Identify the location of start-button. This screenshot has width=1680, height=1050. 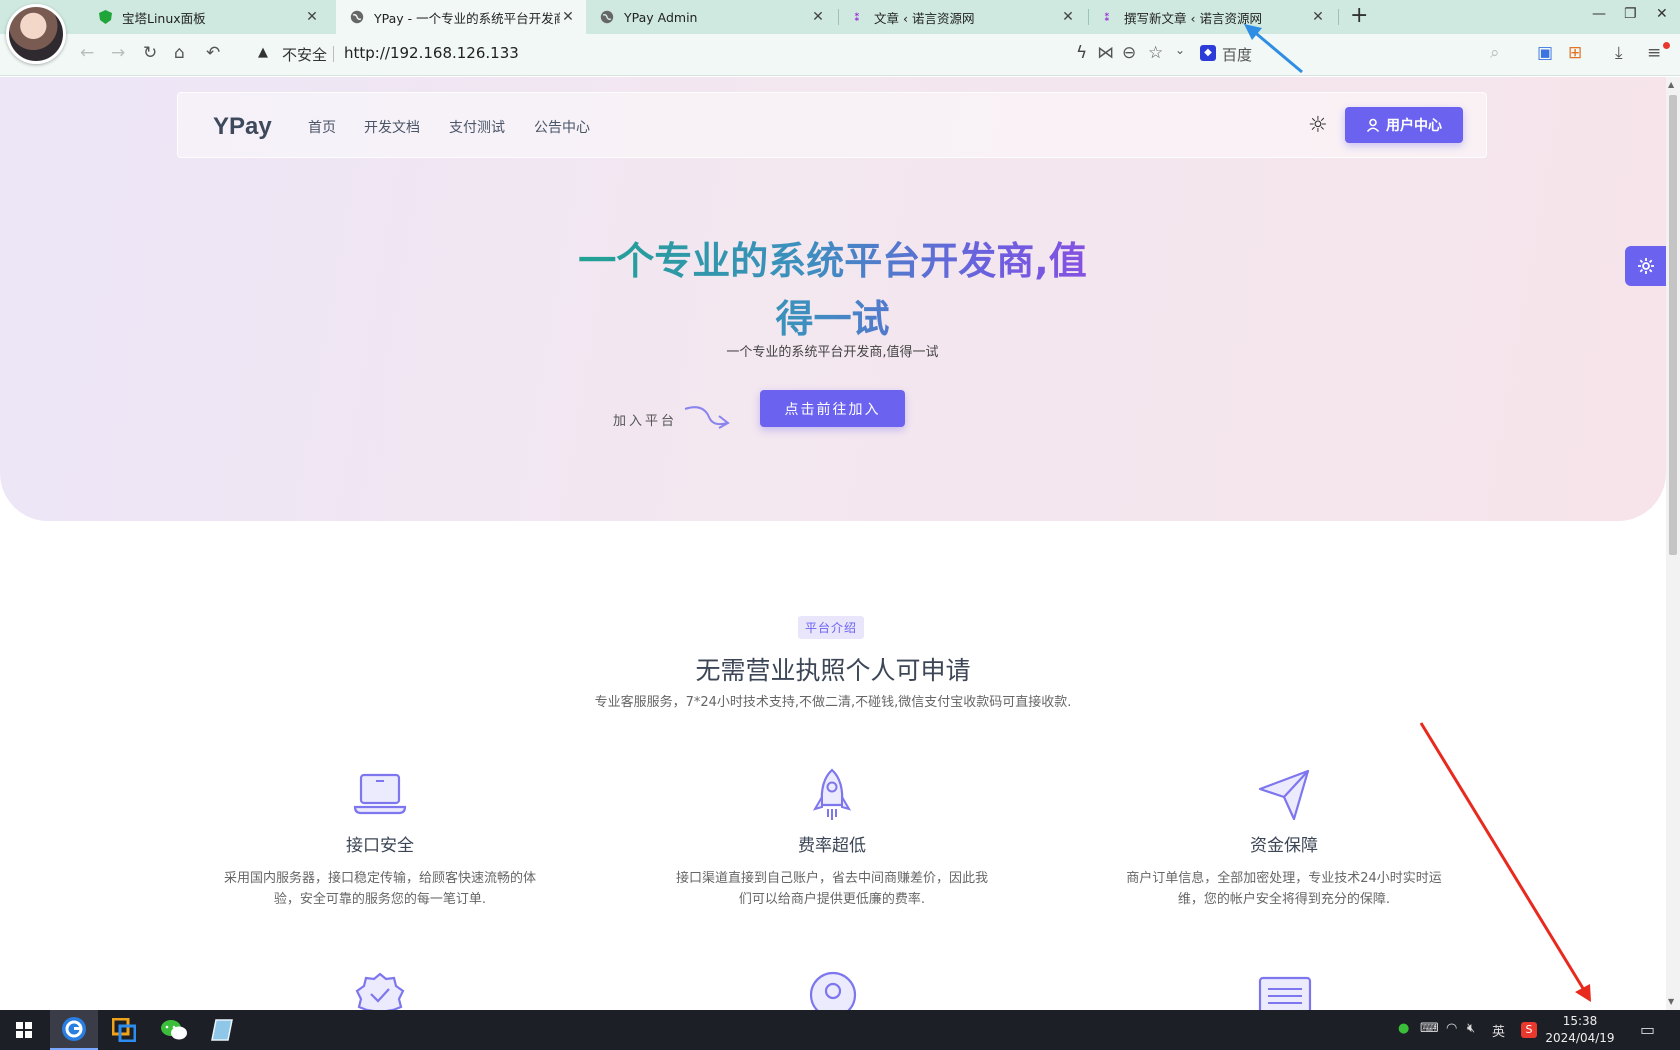
(24, 1030).